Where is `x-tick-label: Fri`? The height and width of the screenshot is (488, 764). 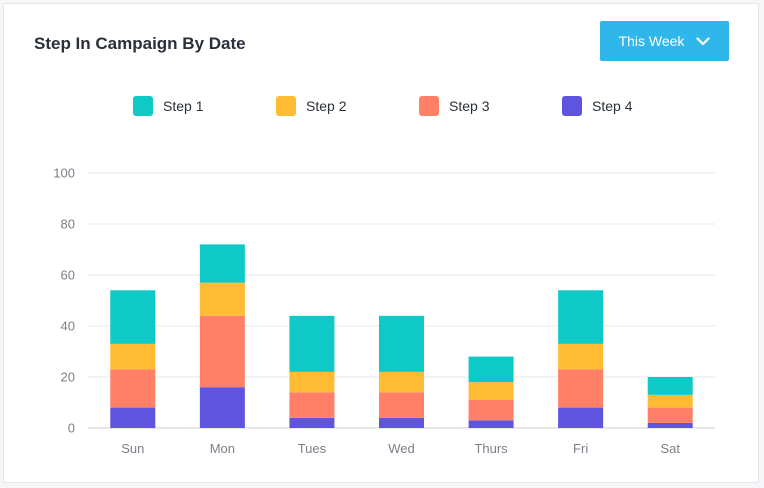
x-tick-label: Fri is located at coordinates (580, 448).